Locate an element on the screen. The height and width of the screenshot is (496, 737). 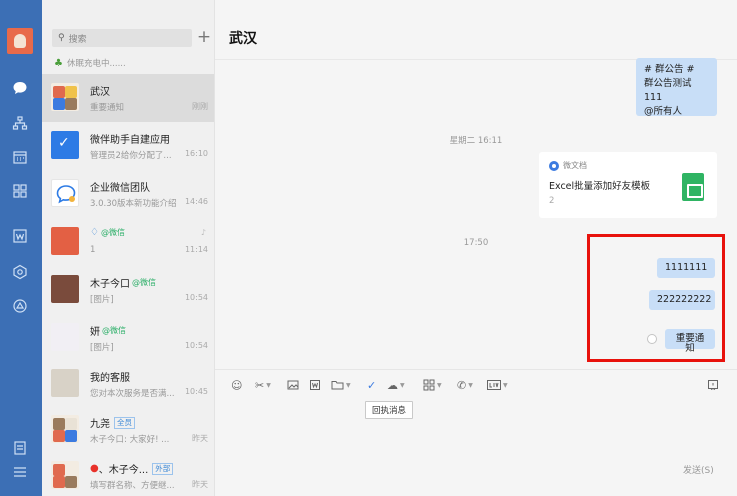
search-input: ⚲ 搜索 is located at coordinates (122, 38).